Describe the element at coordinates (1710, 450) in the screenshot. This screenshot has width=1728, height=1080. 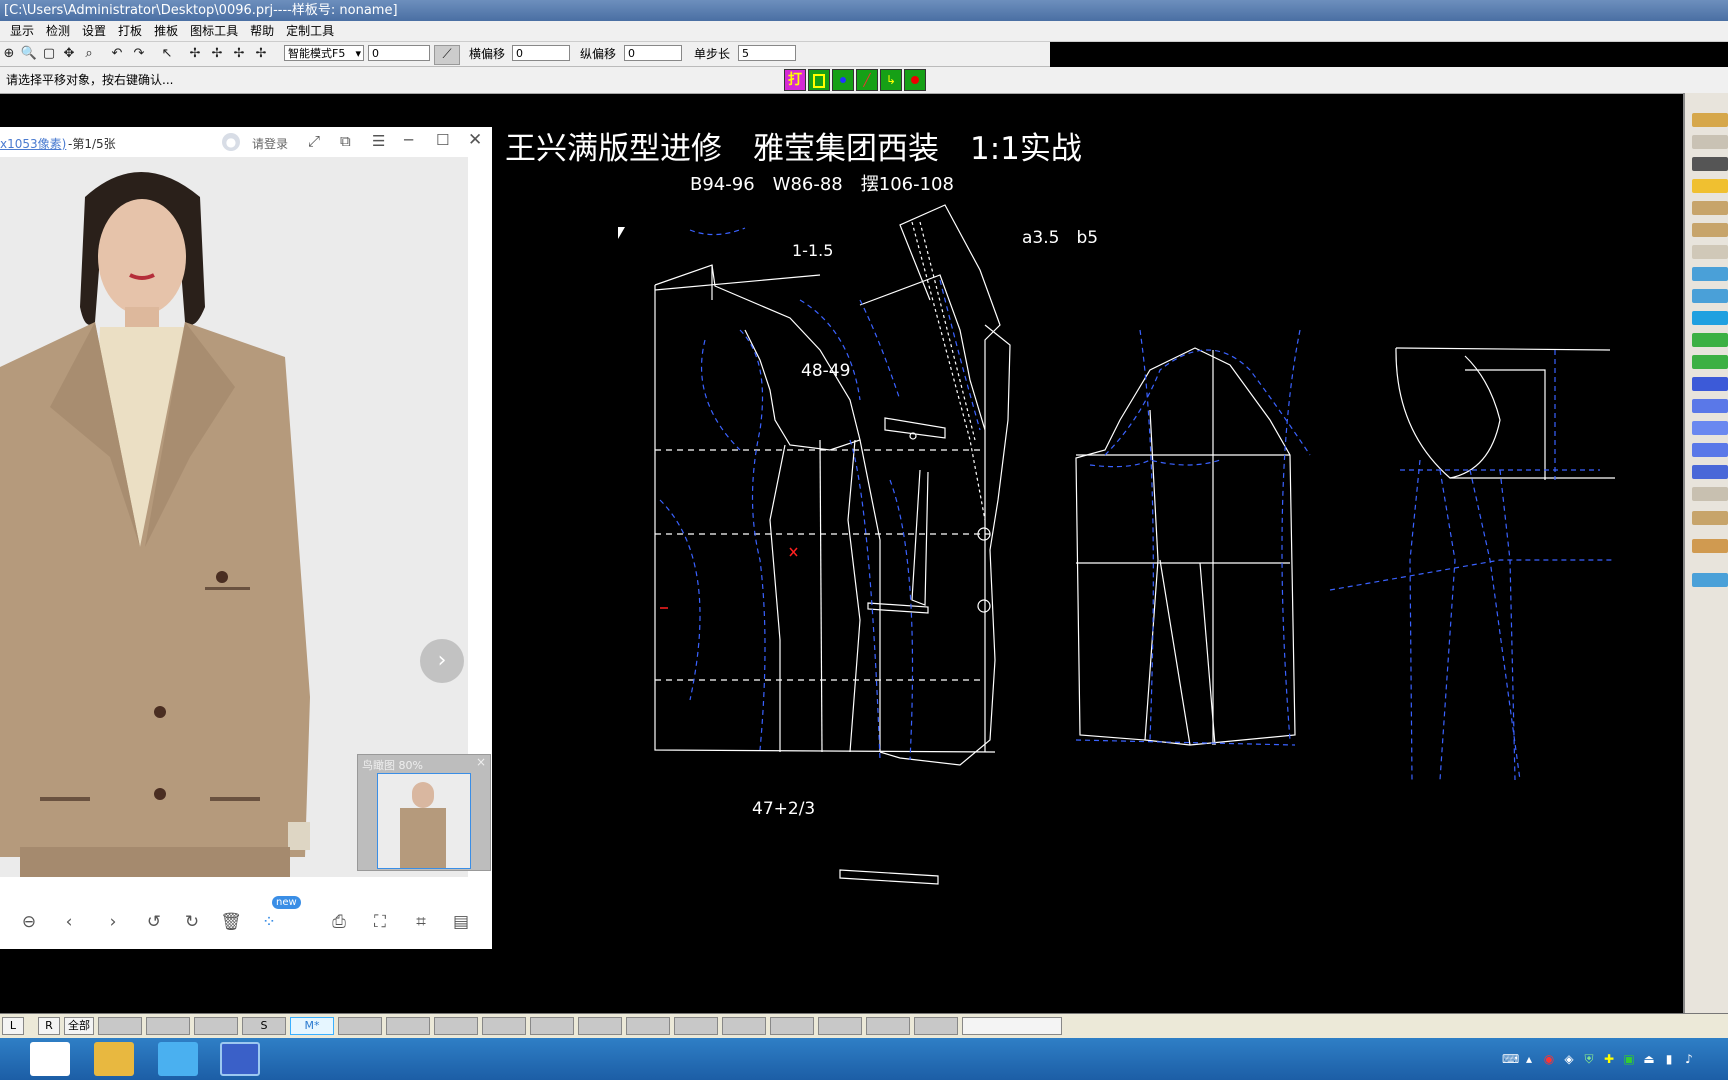
I see `button-tool-icon` at that location.